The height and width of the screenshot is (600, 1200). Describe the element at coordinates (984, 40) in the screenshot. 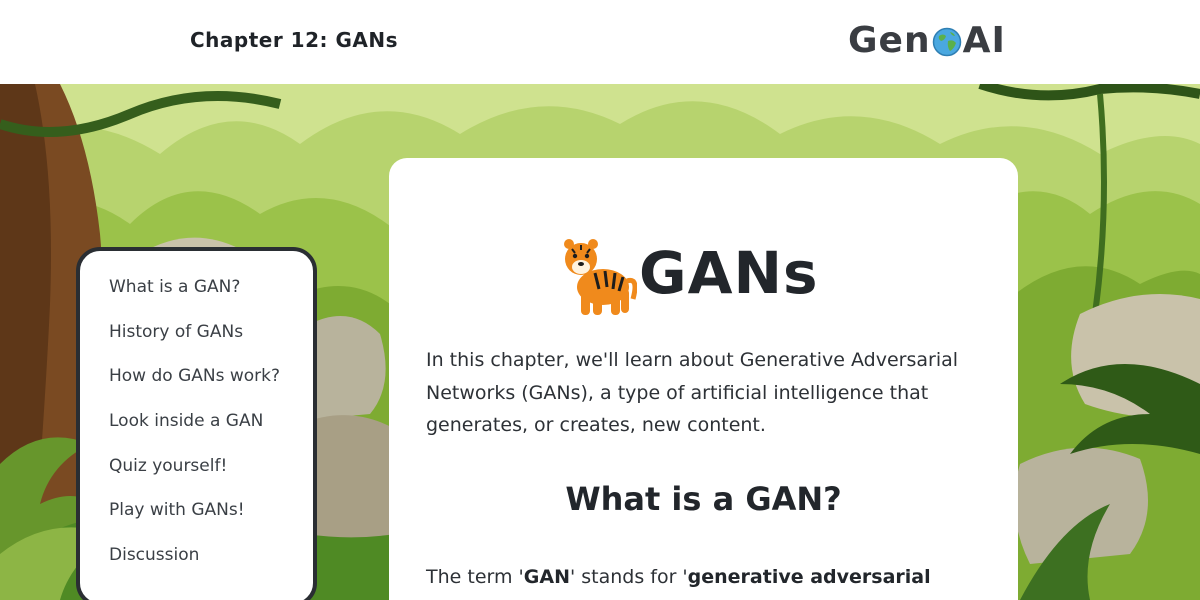

I see `logo-text-ai: AI` at that location.